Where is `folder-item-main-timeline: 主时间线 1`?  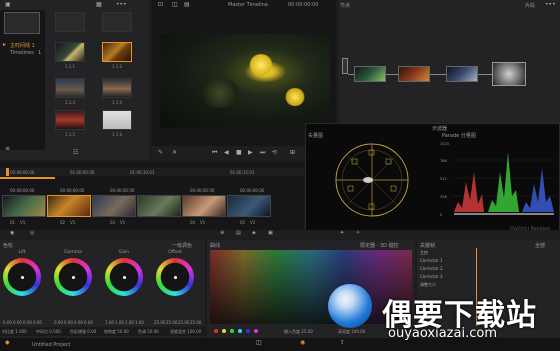
folder-item-main-timeline: 主时间线 1 is located at coordinates (22, 45).